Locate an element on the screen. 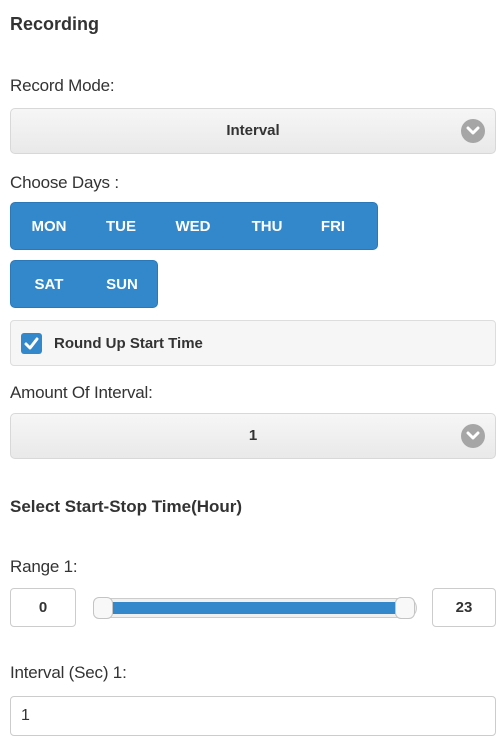 This screenshot has width=500, height=736. section-title: Recording is located at coordinates (55, 24).